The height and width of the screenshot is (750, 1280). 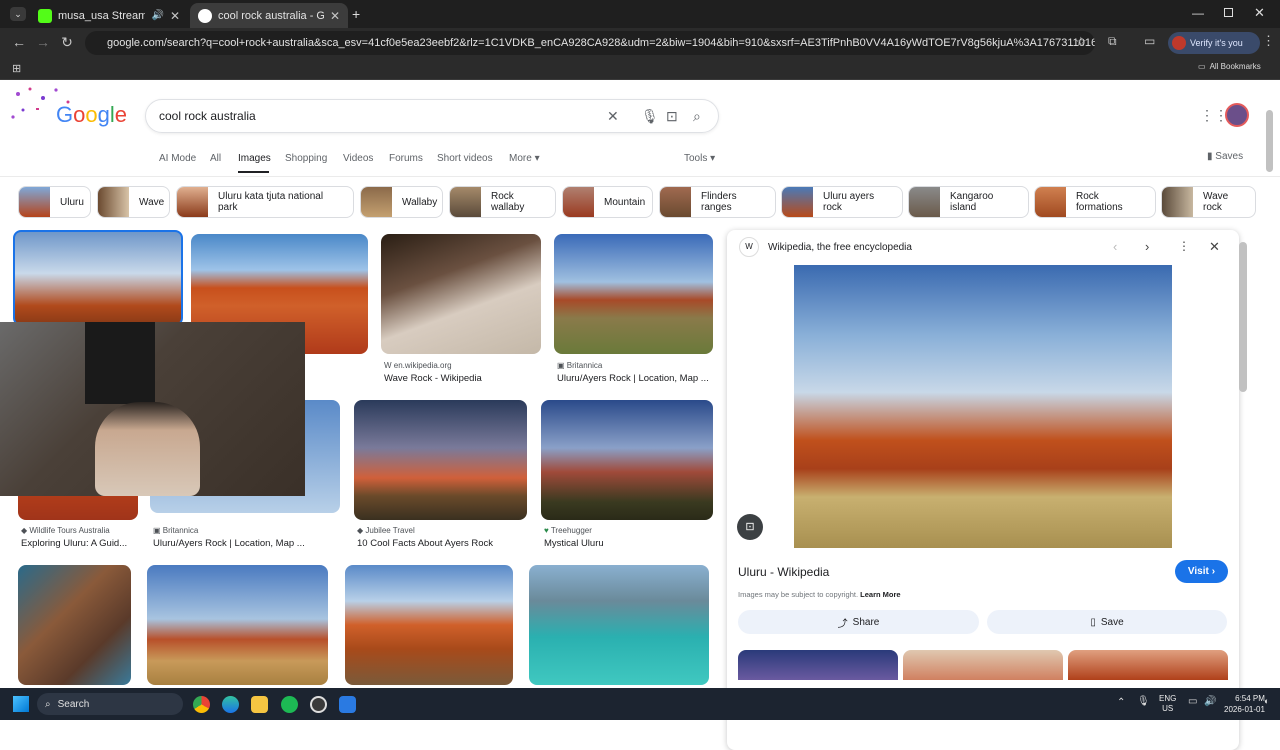 I want to click on account-avatar, so click(x=1237, y=115).